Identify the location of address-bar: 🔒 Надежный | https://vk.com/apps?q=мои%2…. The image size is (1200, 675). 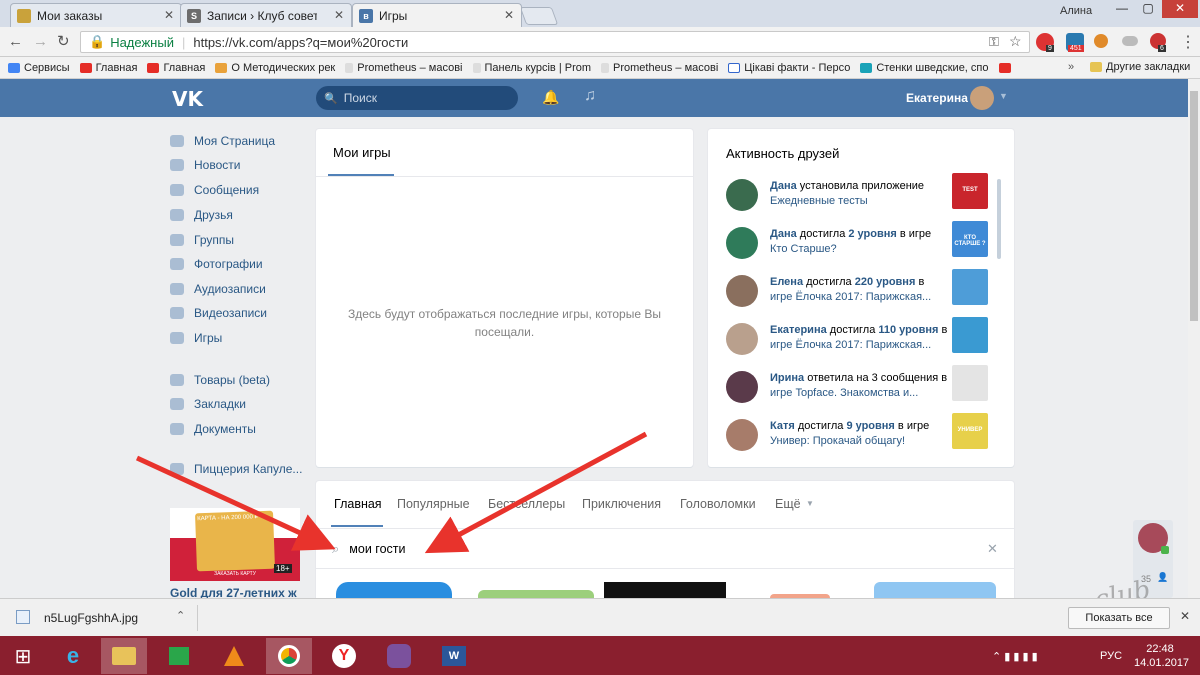
(555, 42).